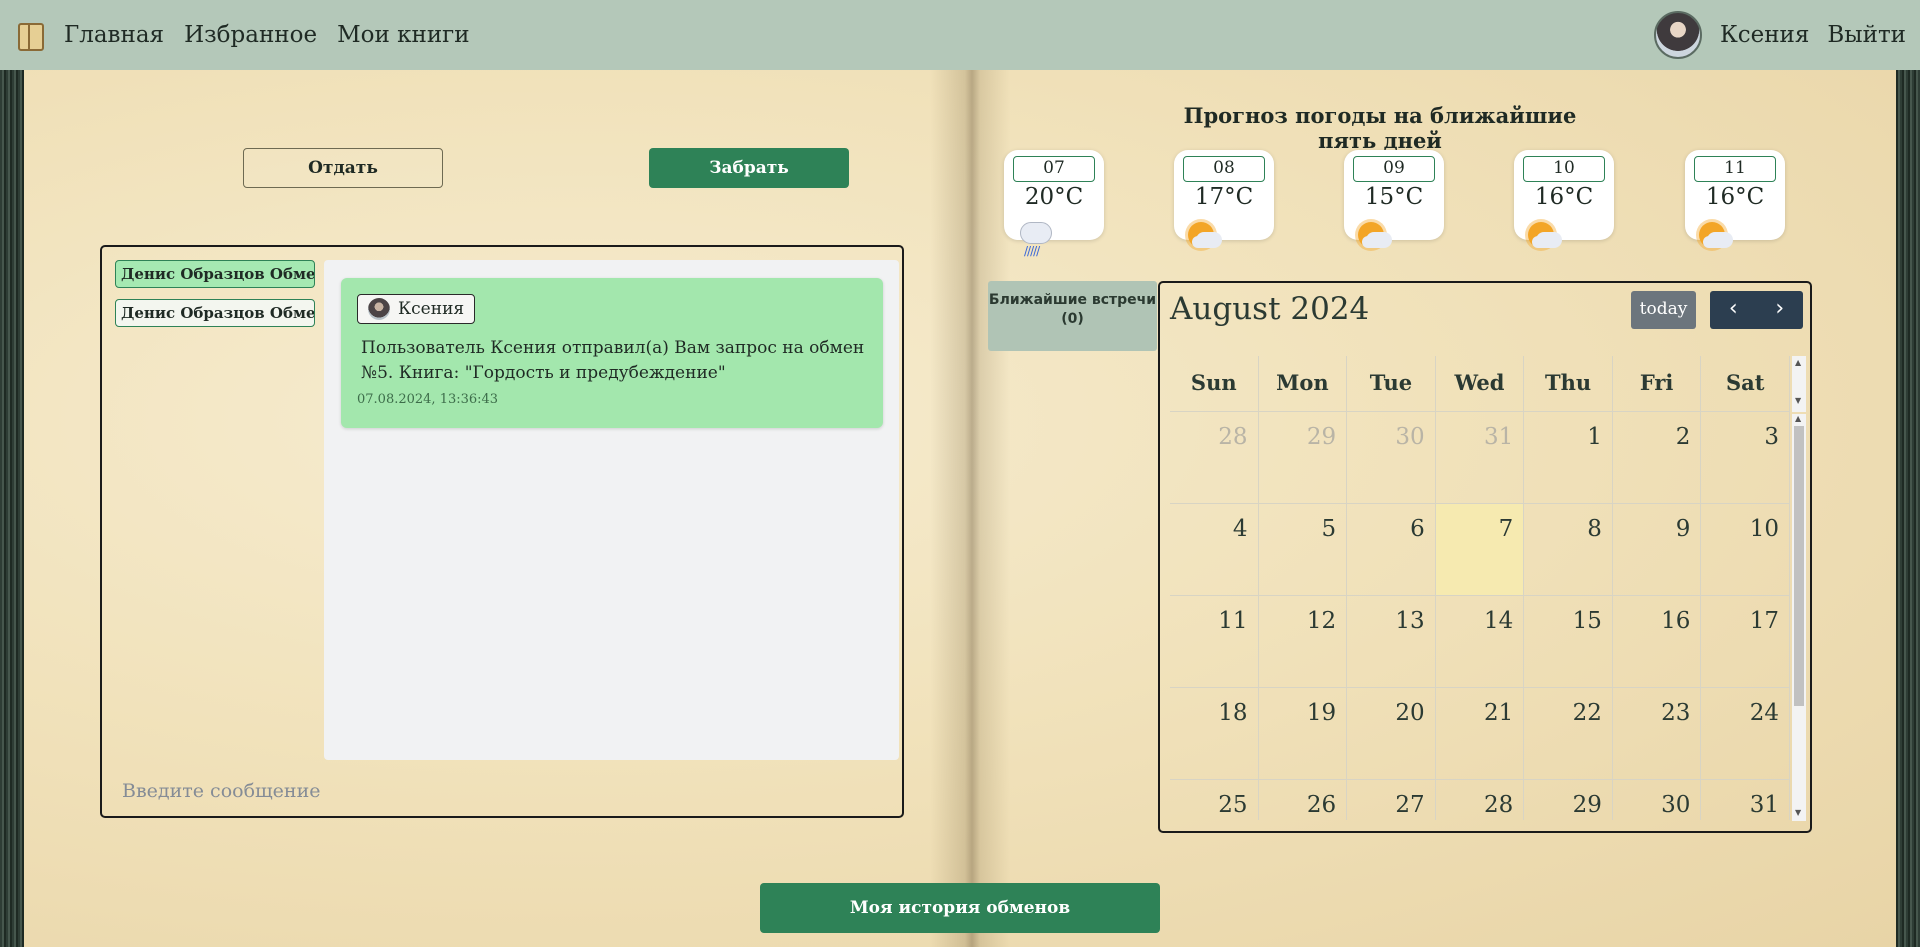 Image resolution: width=1920 pixels, height=947 pixels. Describe the element at coordinates (1214, 549) in the screenshot. I see `calendar-day: 4` at that location.